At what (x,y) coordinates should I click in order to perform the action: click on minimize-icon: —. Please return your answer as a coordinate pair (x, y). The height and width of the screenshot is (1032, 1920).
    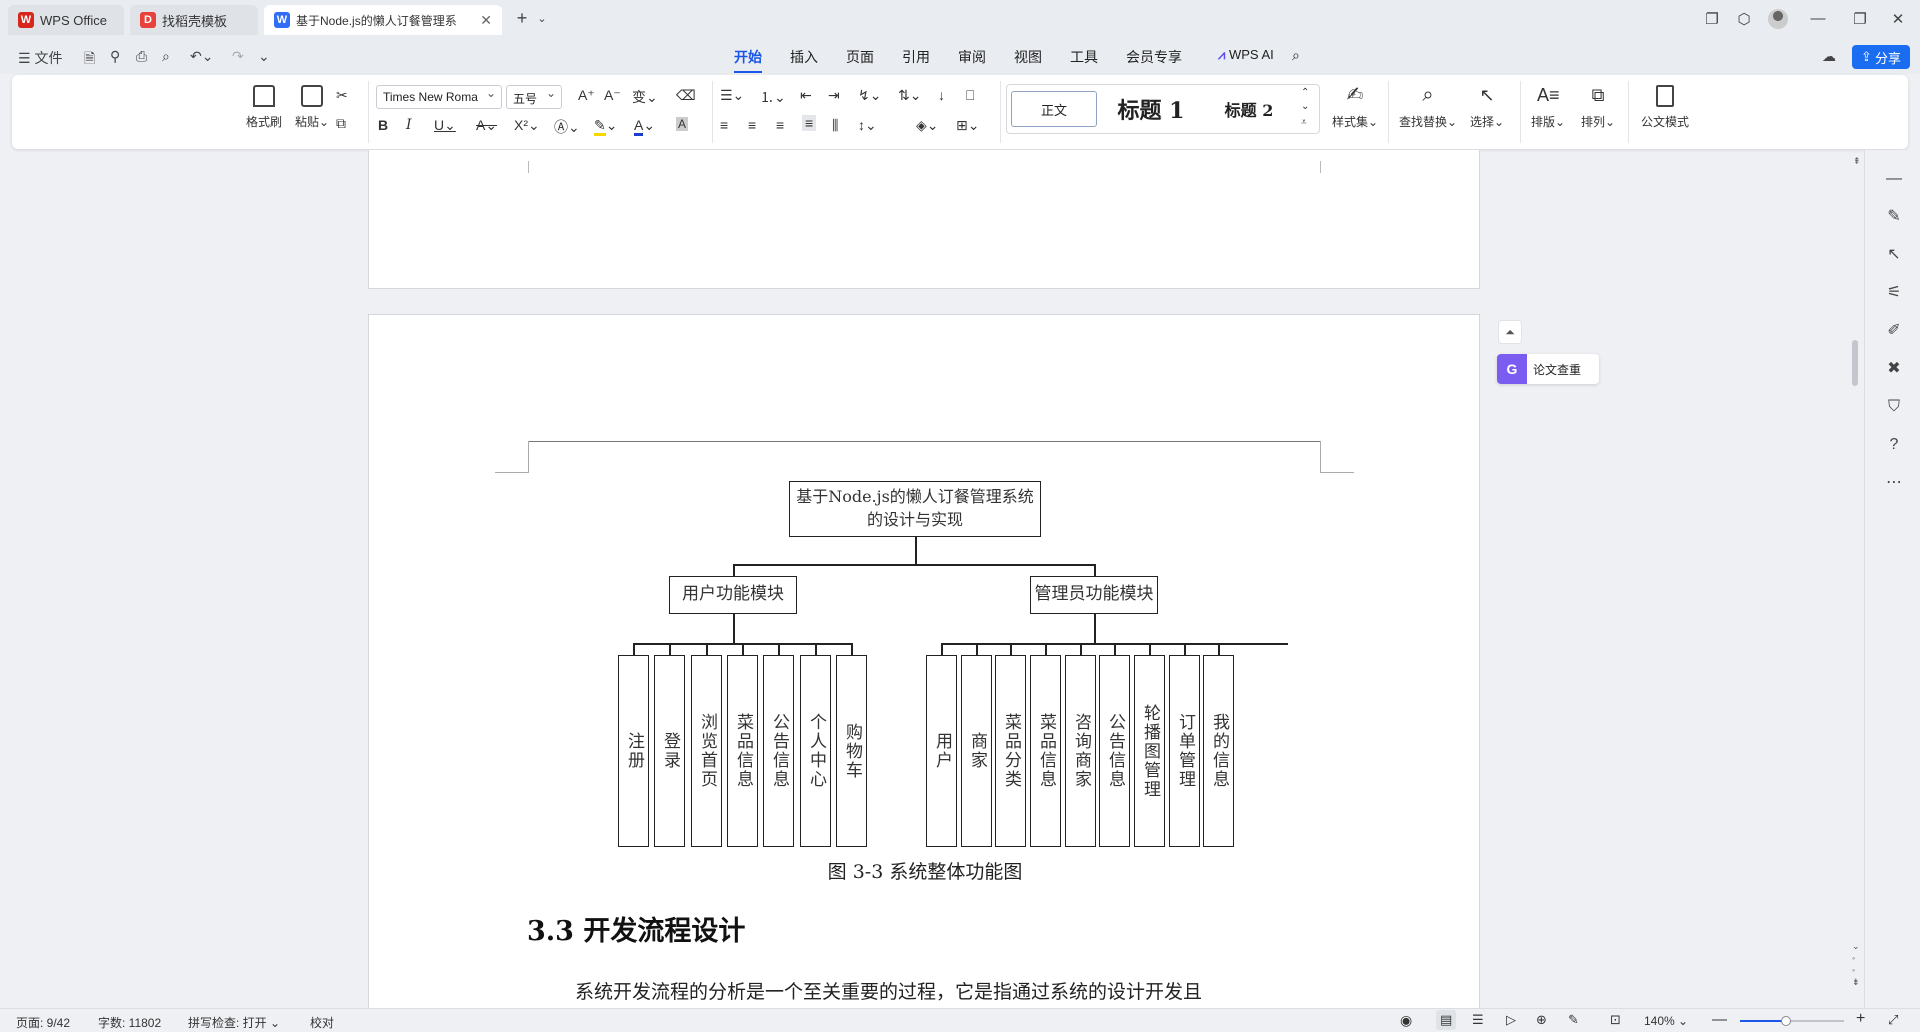
    Looking at the image, I should click on (1818, 18).